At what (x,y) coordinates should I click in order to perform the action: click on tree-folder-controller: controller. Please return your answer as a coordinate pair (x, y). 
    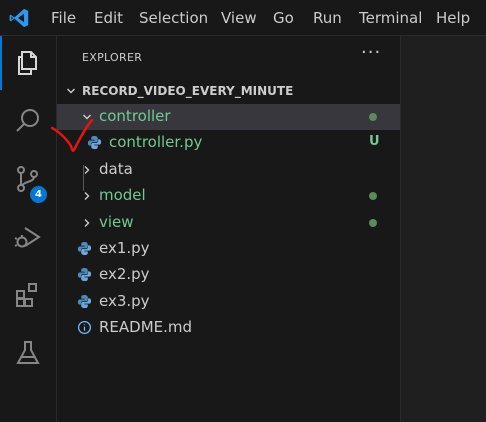
    Looking at the image, I should click on (228, 117).